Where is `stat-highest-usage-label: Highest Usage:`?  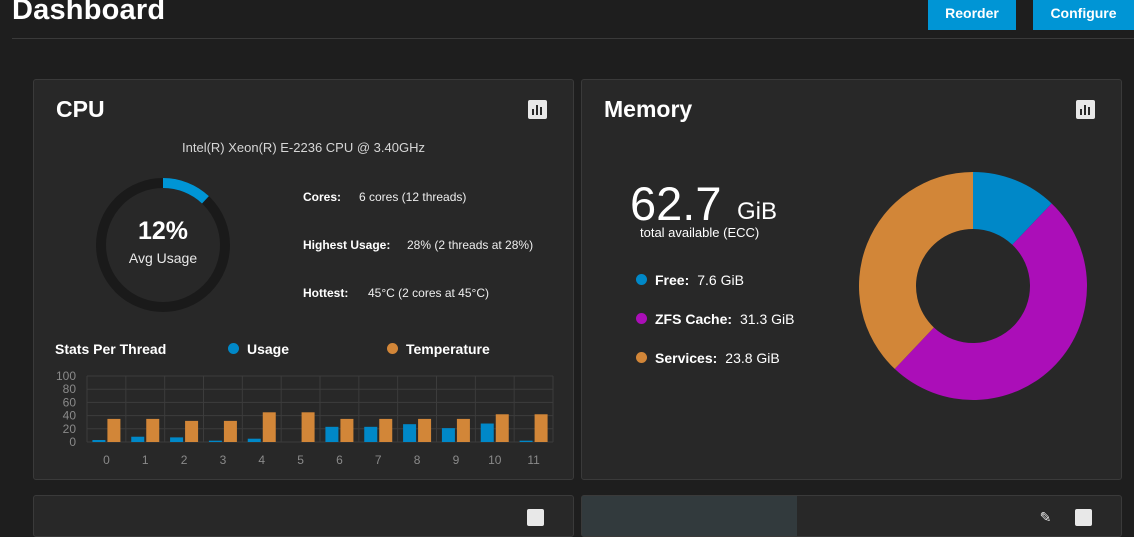
stat-highest-usage-label: Highest Usage: is located at coordinates (347, 245).